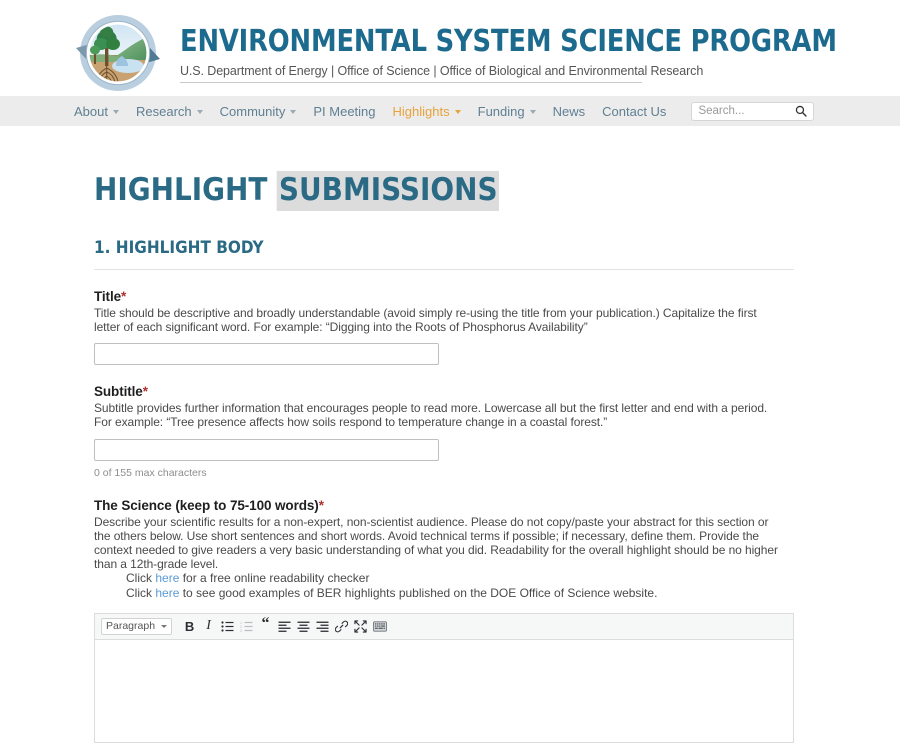 Image resolution: width=900 pixels, height=743 pixels. I want to click on ess-program-logo-icon, so click(118, 53).